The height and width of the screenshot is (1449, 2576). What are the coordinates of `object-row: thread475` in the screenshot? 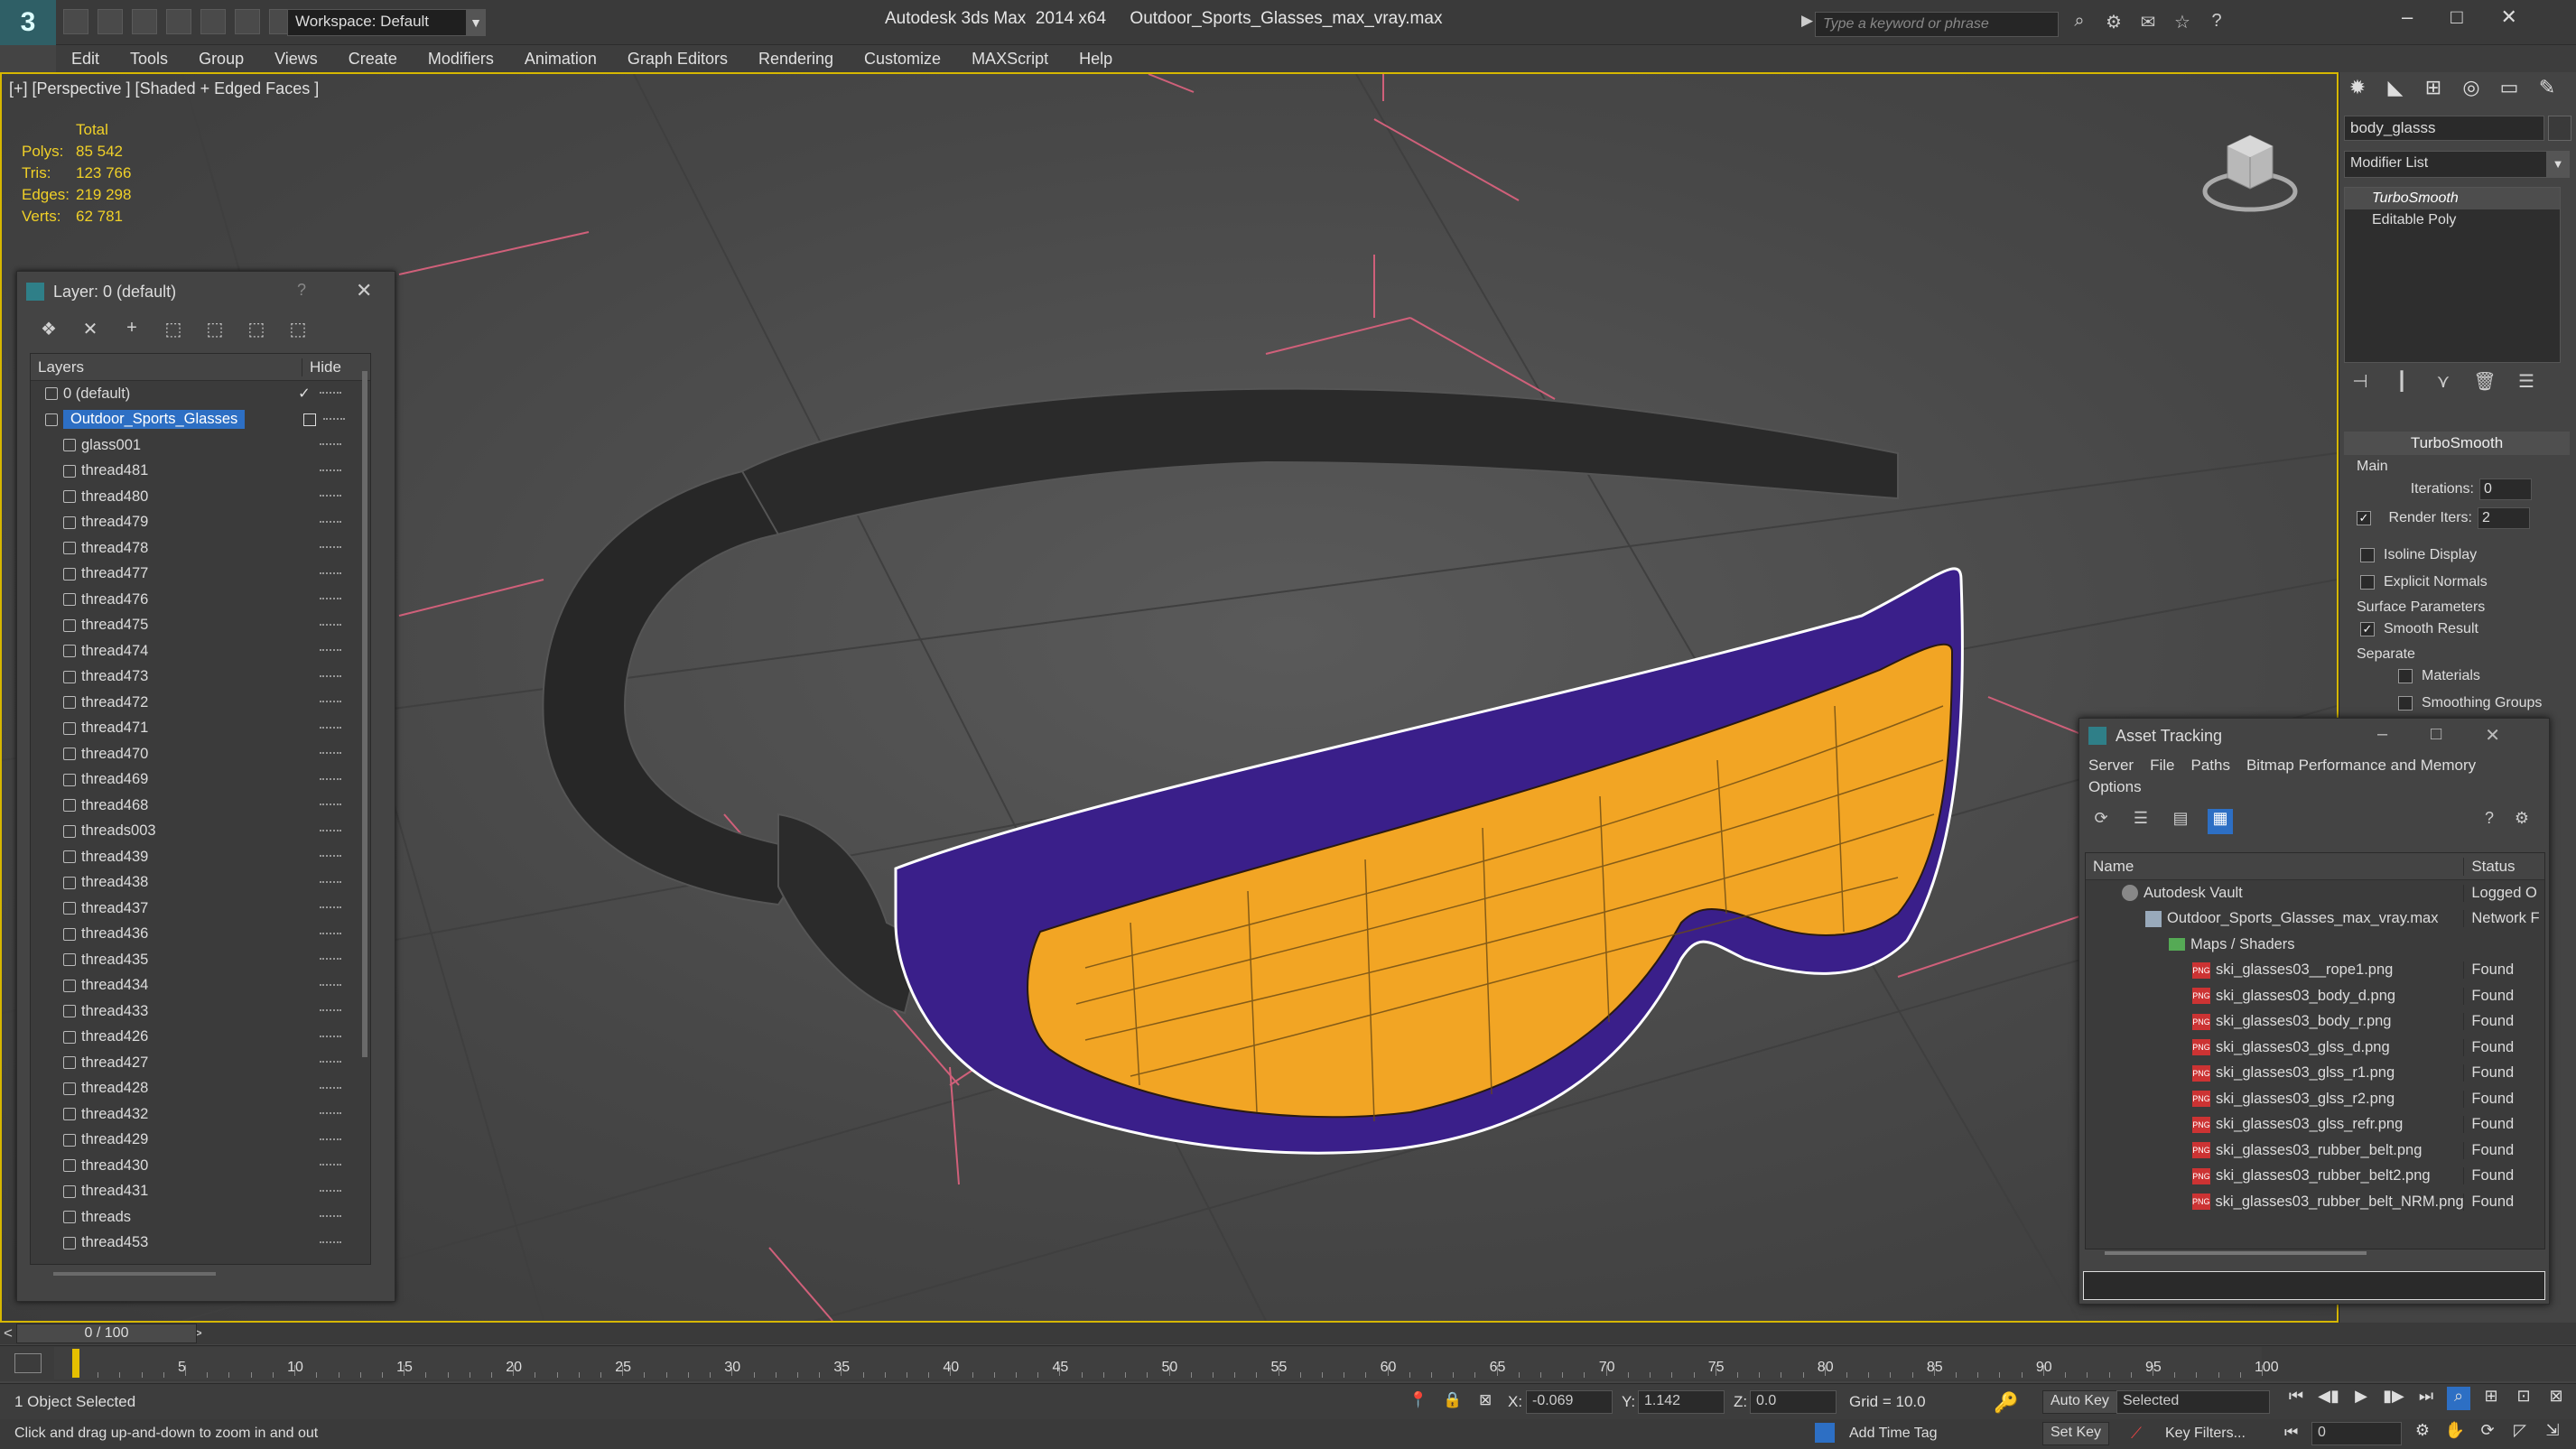 It's located at (200, 626).